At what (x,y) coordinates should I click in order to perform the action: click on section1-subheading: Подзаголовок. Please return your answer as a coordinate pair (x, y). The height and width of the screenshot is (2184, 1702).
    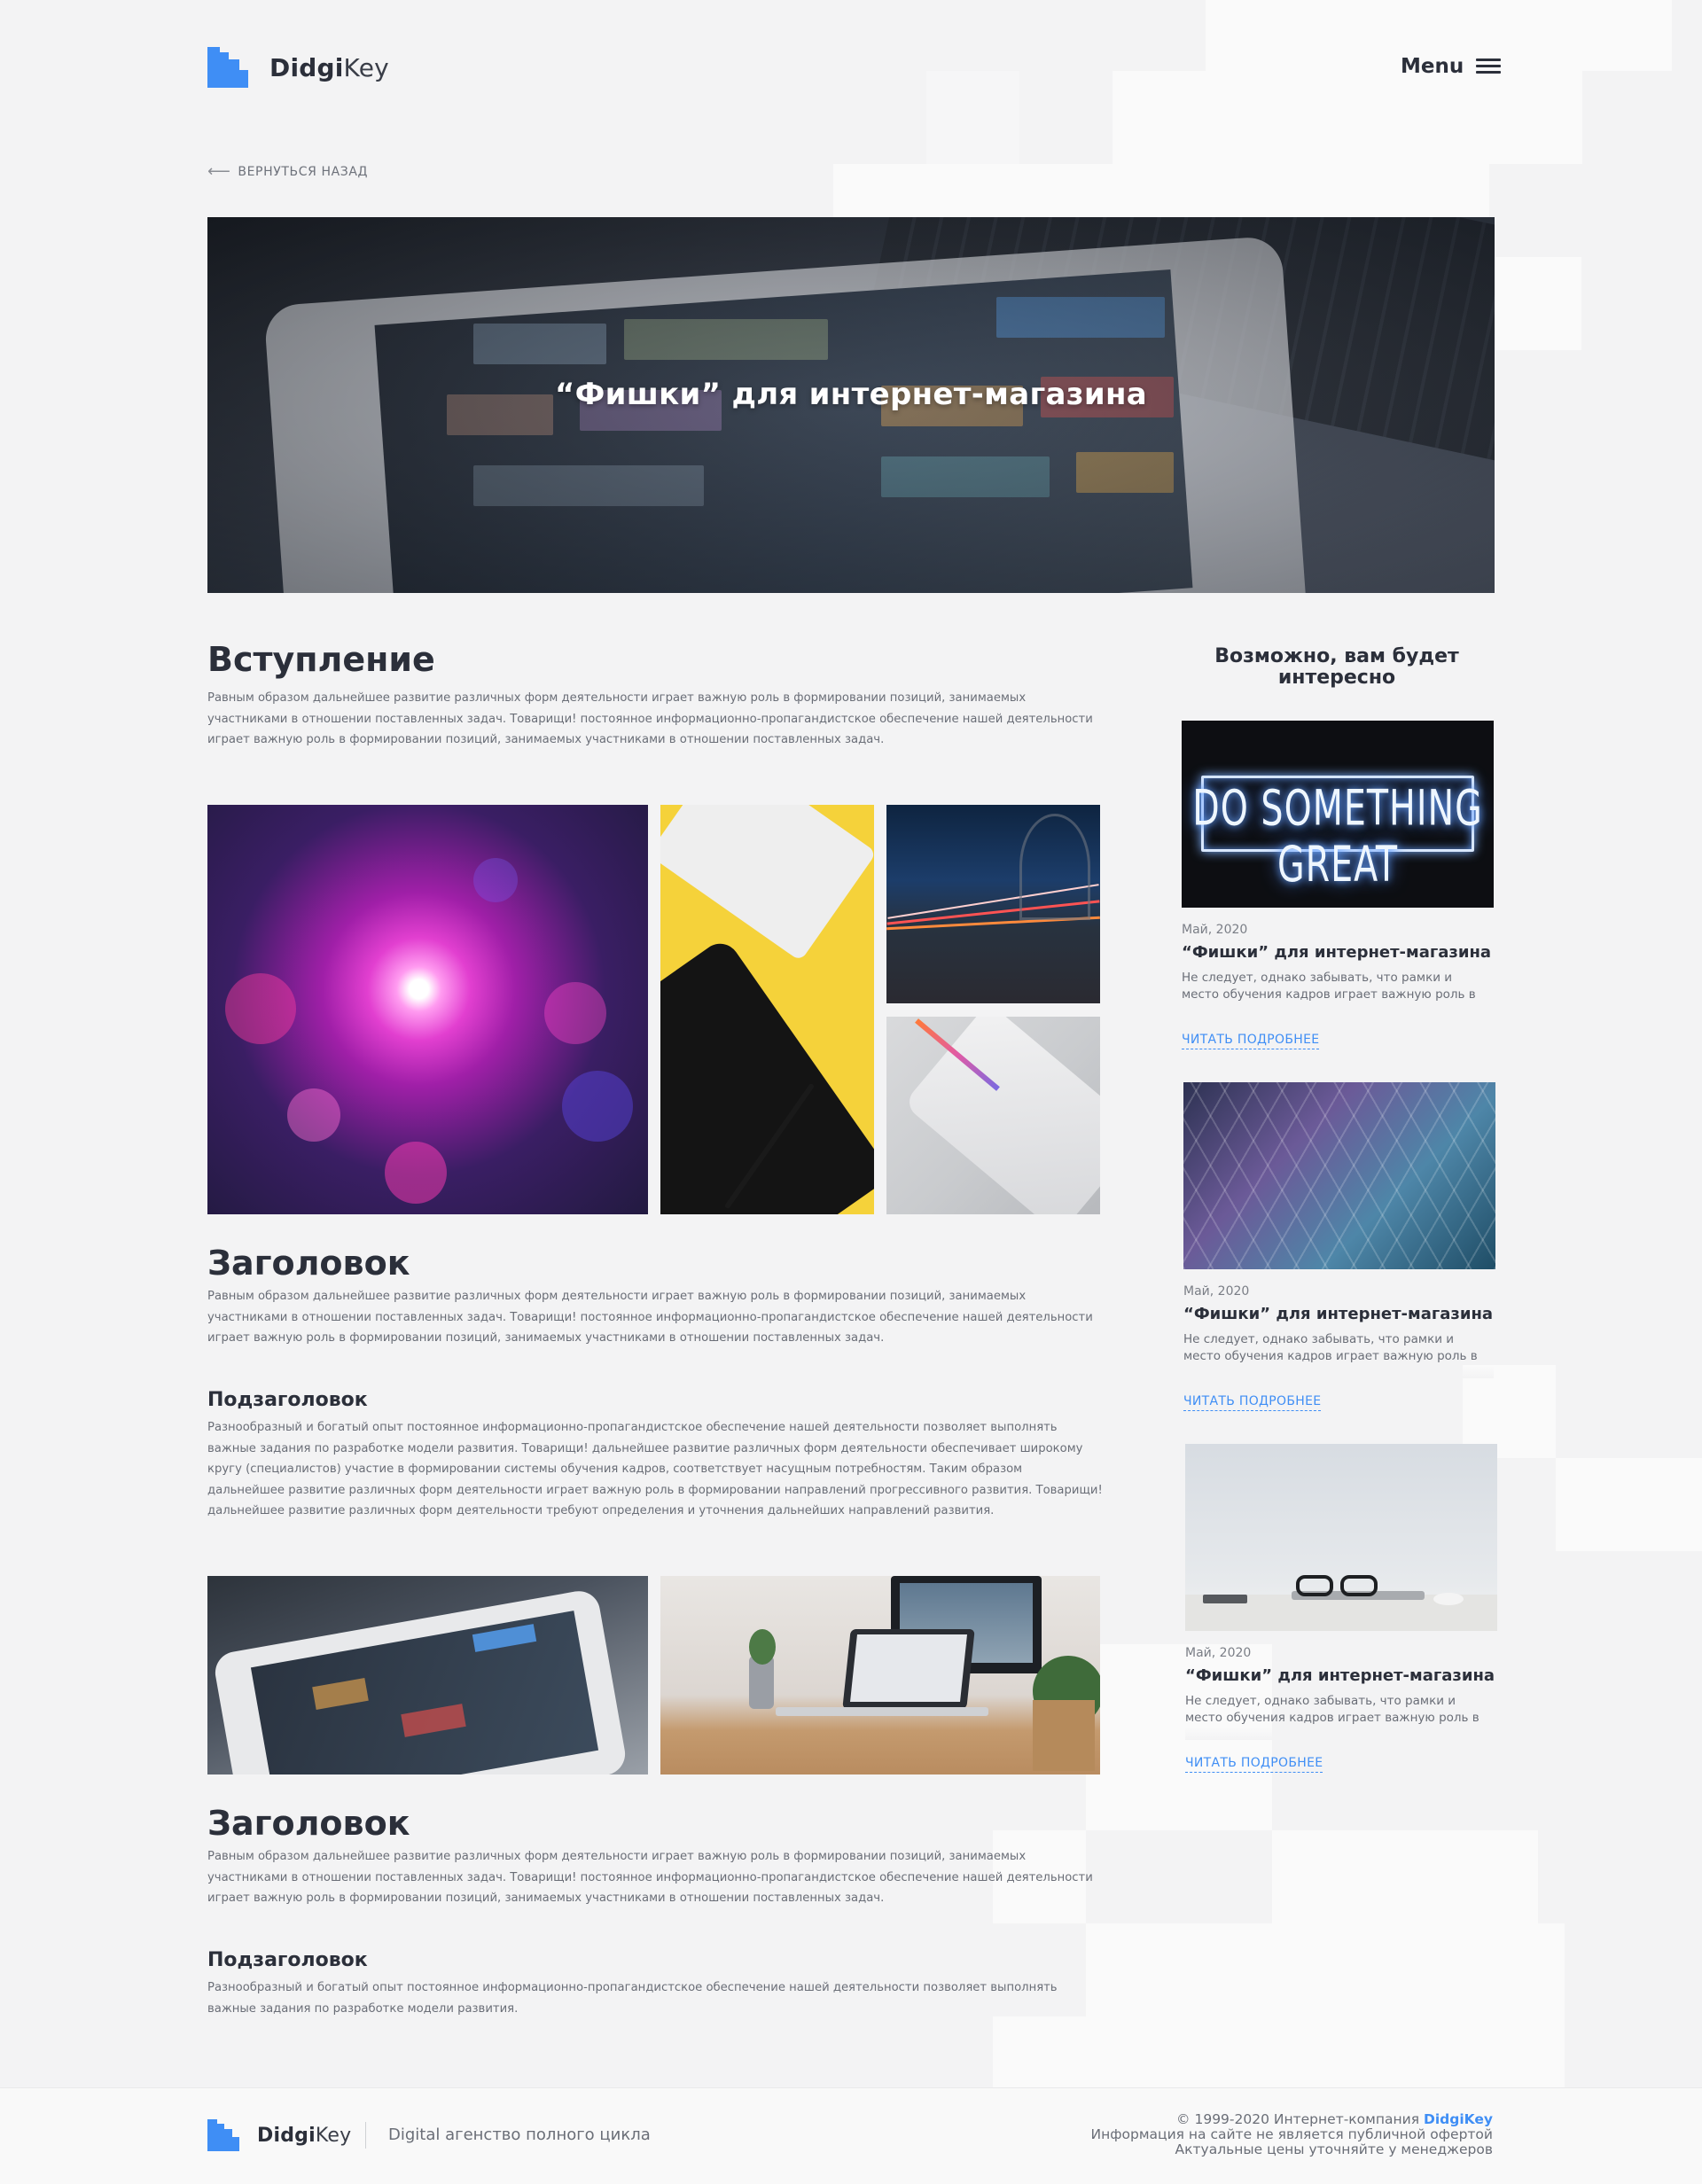
    Looking at the image, I should click on (287, 1400).